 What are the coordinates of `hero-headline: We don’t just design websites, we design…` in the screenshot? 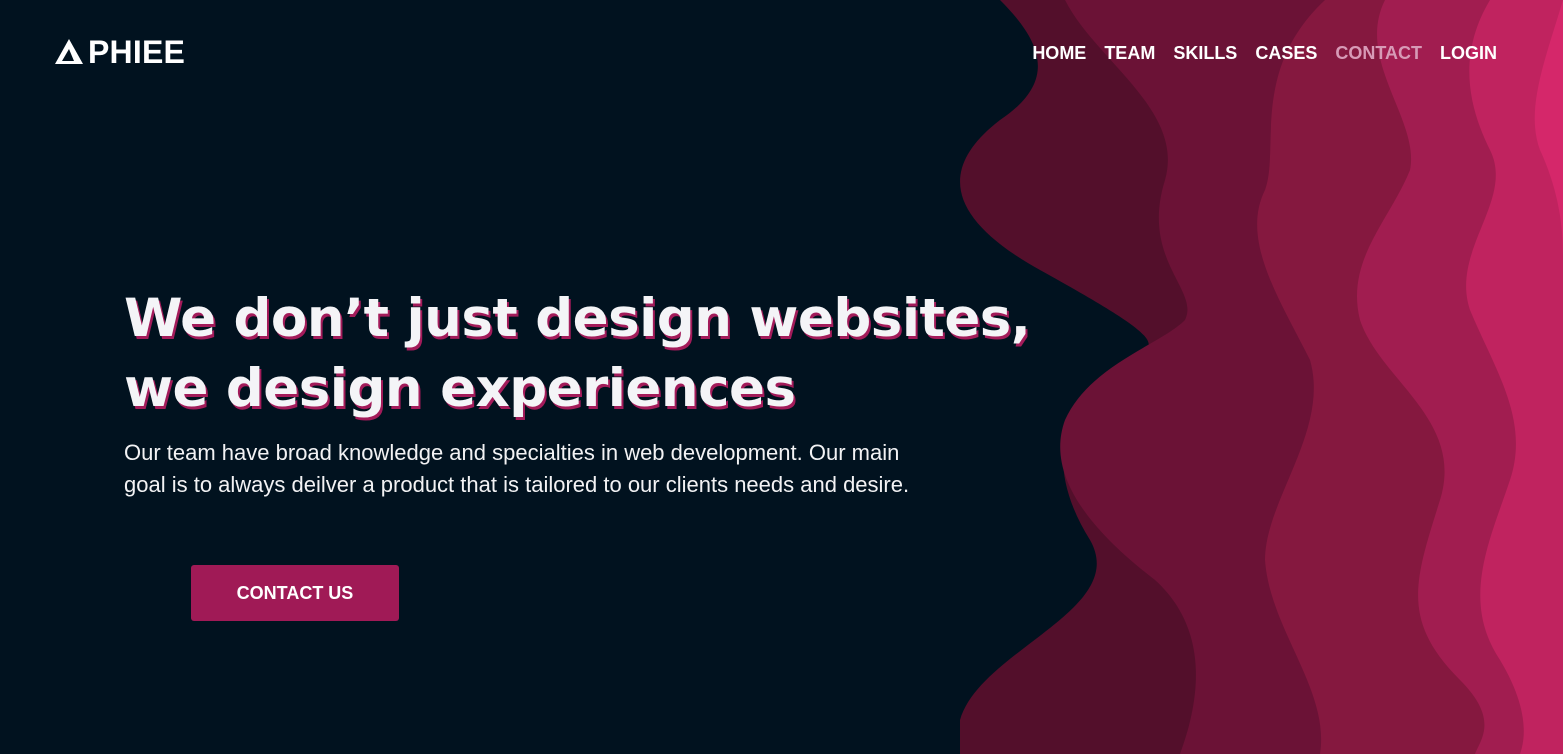 It's located at (577, 354).